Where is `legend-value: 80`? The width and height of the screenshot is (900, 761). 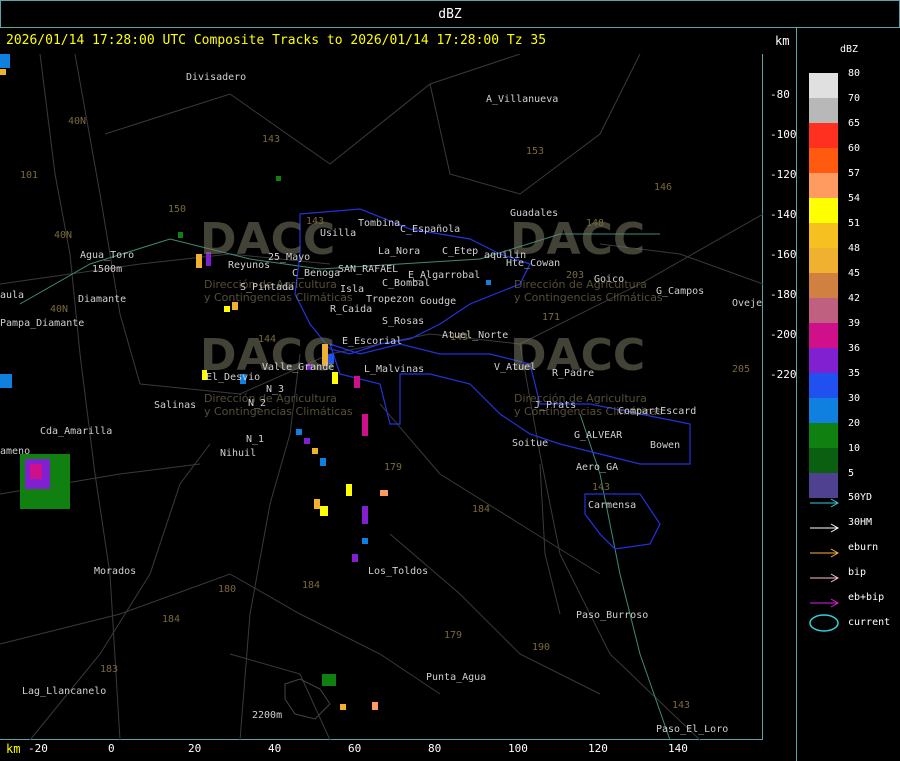 legend-value: 80 is located at coordinates (854, 73).